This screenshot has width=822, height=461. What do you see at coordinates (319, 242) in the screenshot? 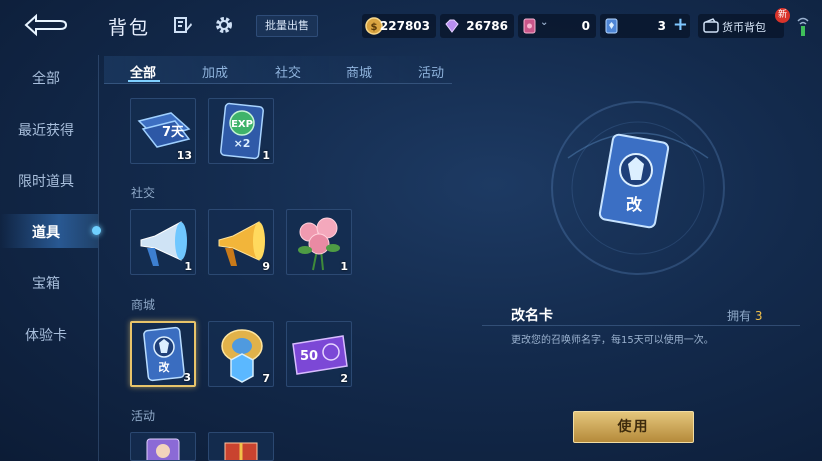
I see `inventory-item-rose-bouquet: 1` at bounding box center [319, 242].